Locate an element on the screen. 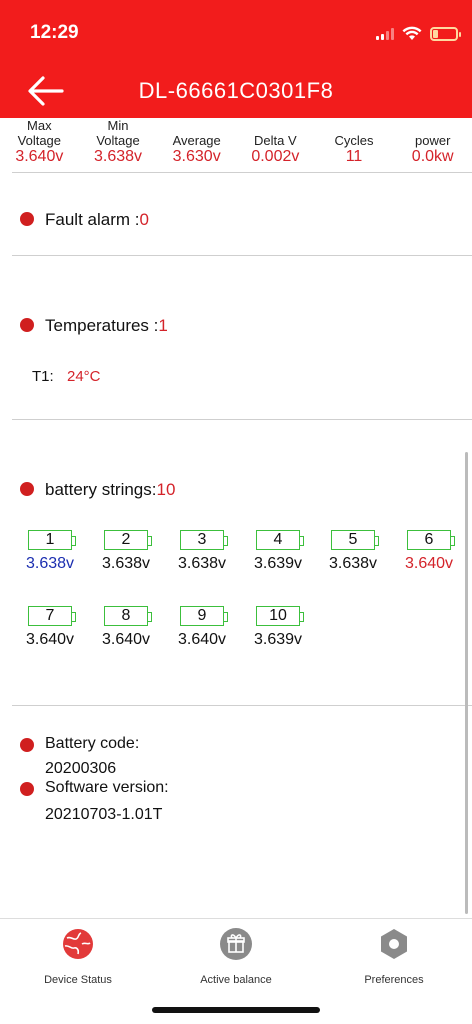  stat-label: Max Voltage is located at coordinates (39, 133).